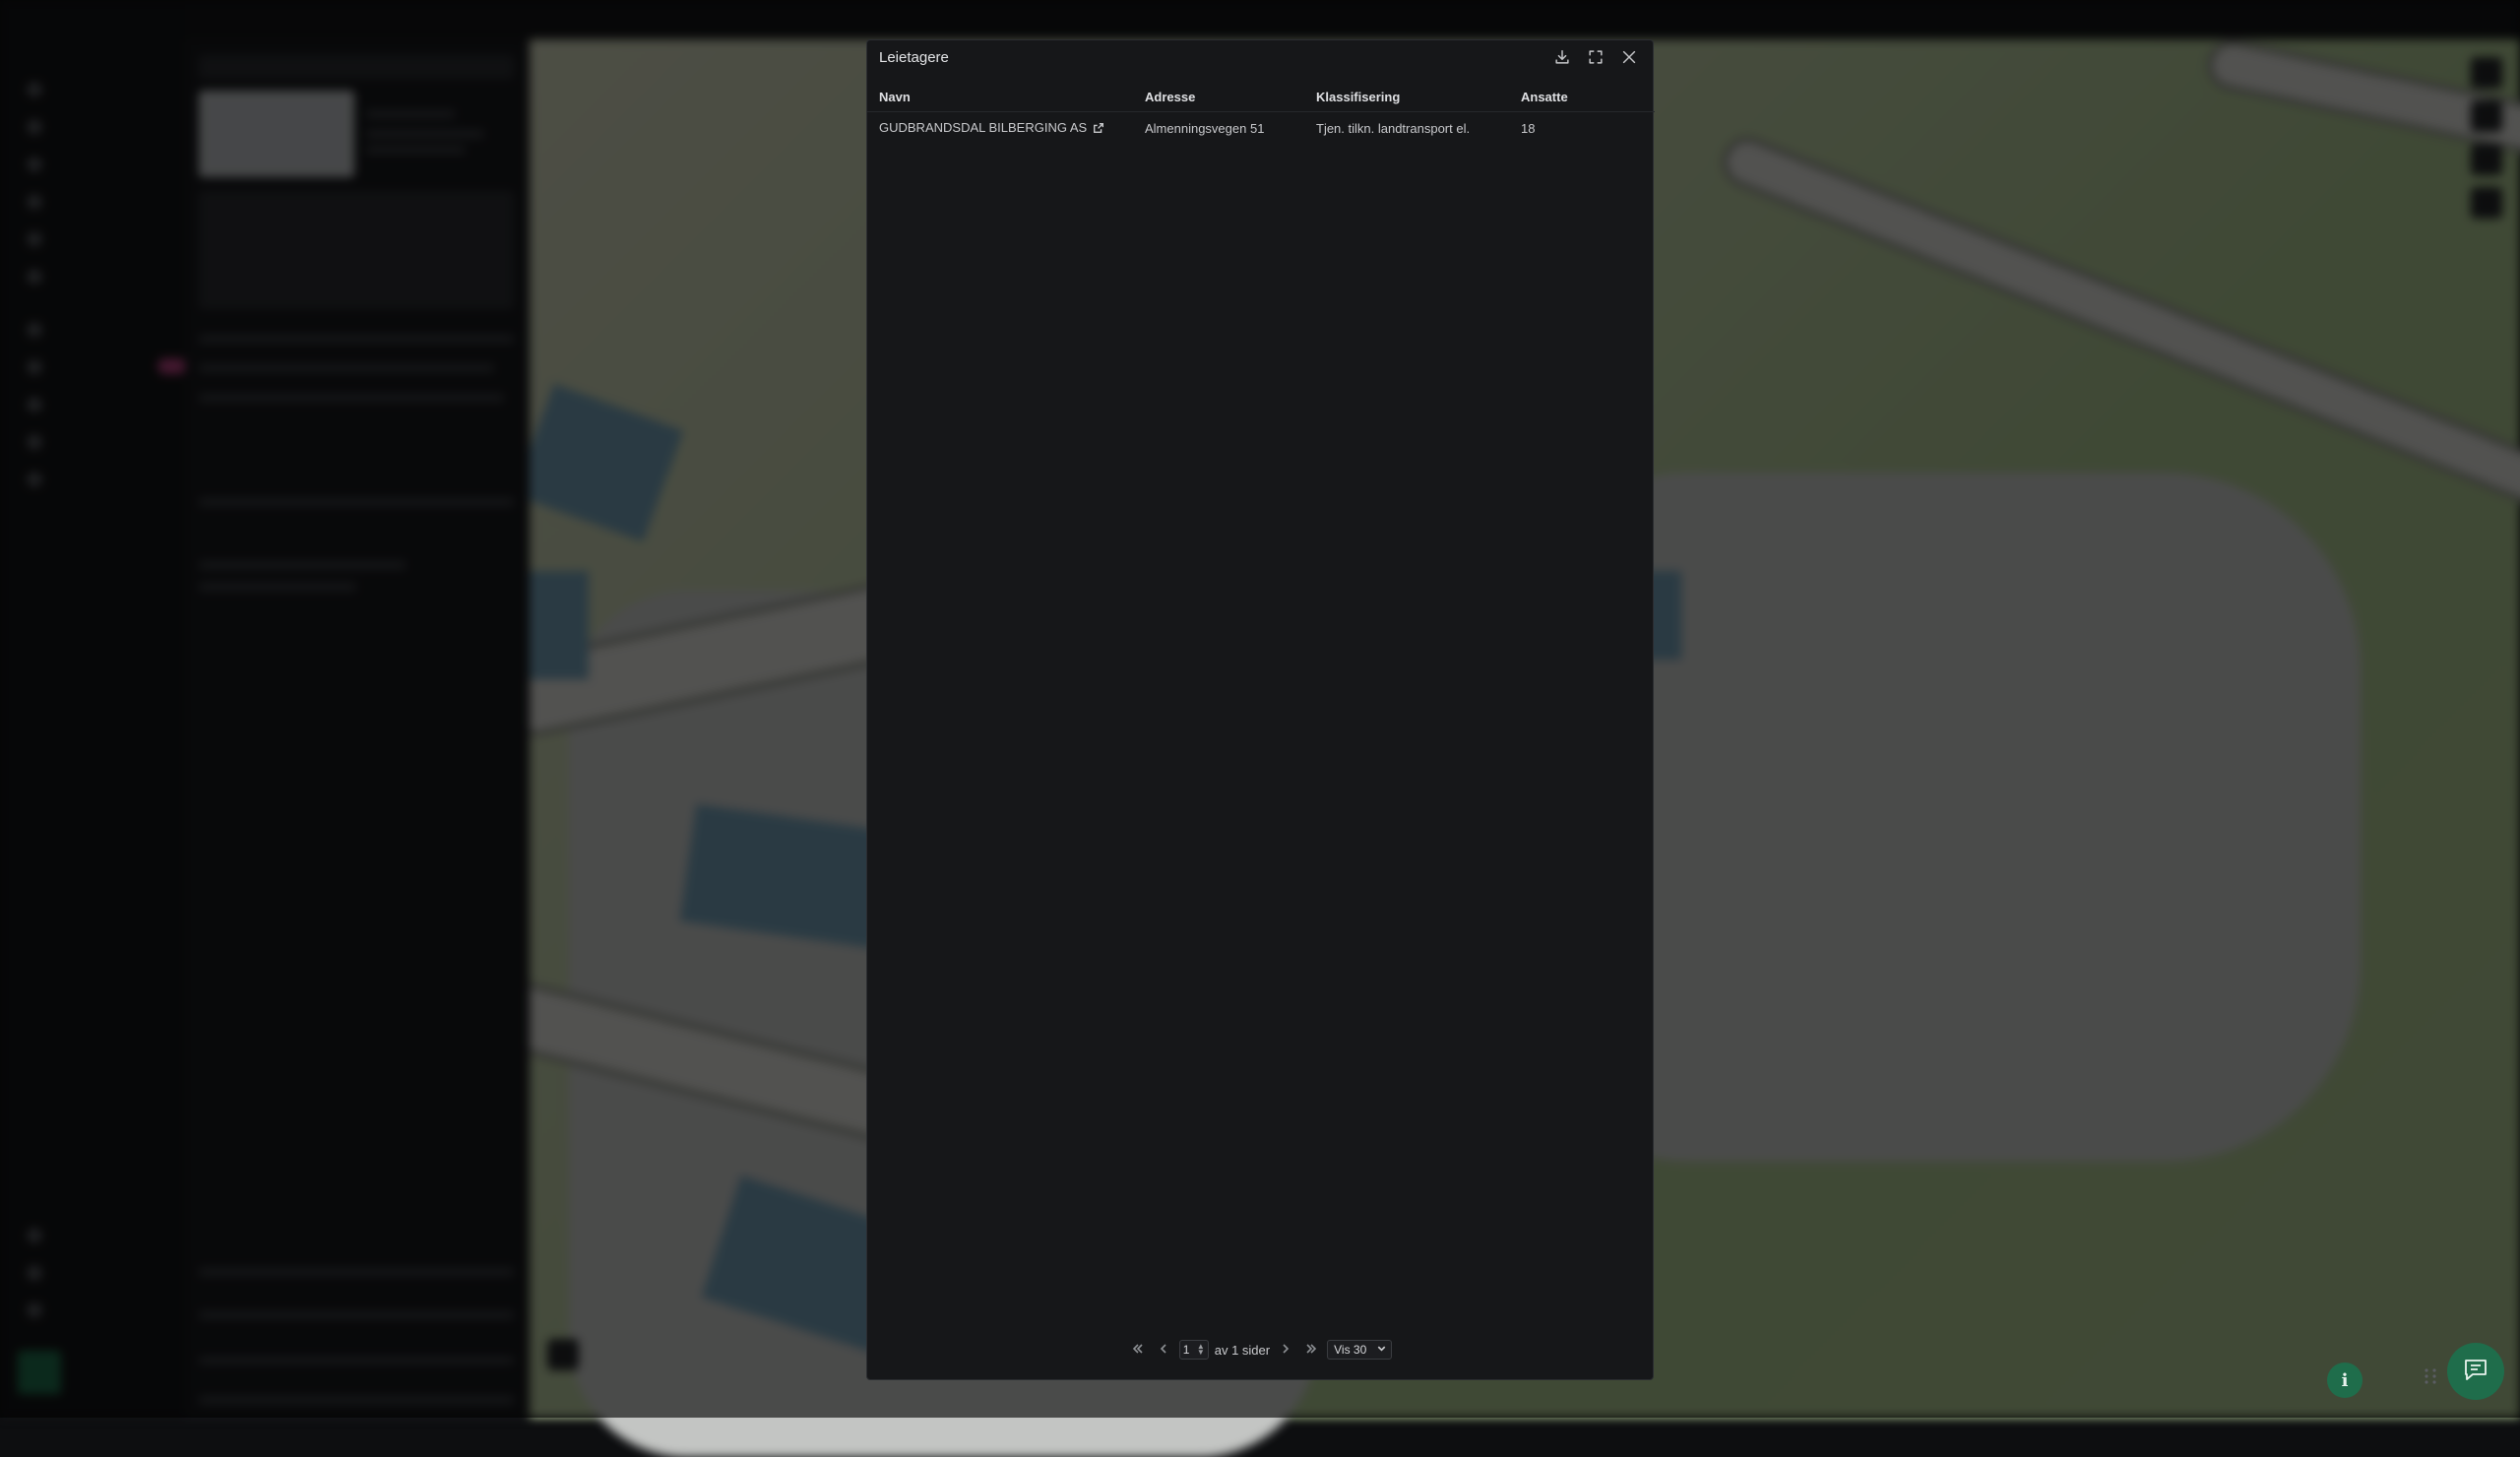 This screenshot has width=2520, height=1457. I want to click on expand-icon, so click(1596, 59).